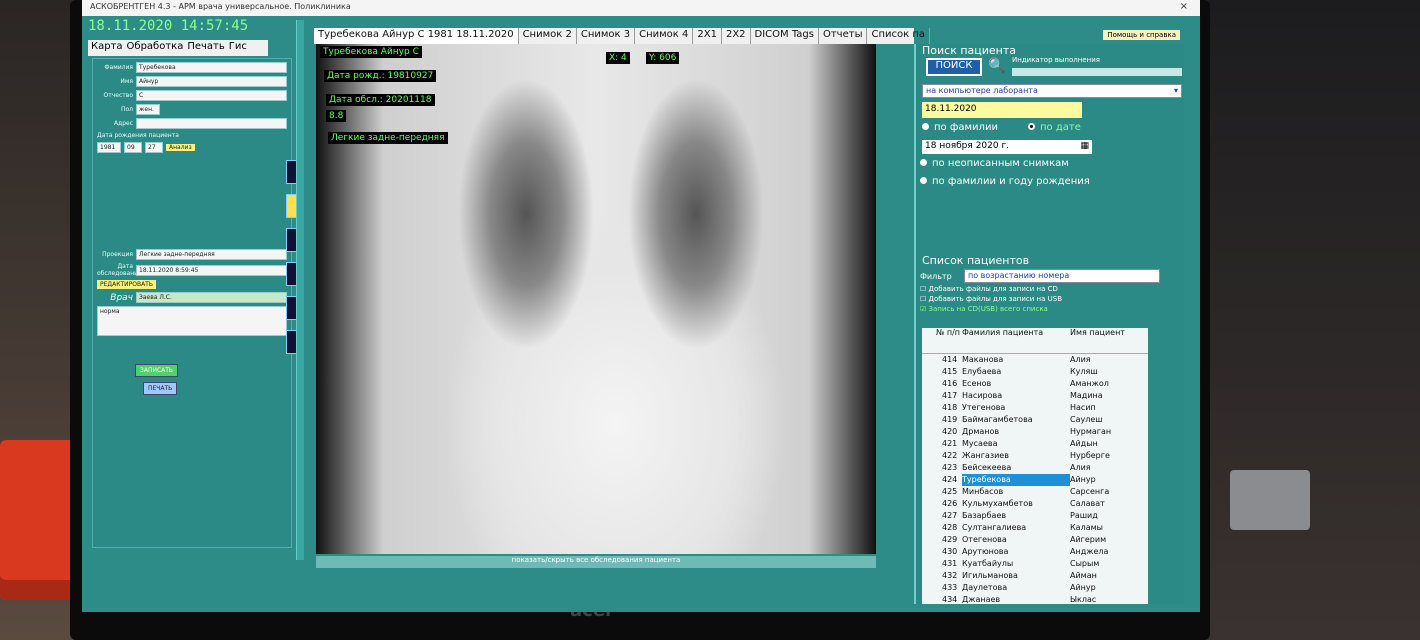 The image size is (1420, 640). I want to click on tab-2x1: 2Х1, so click(707, 36).